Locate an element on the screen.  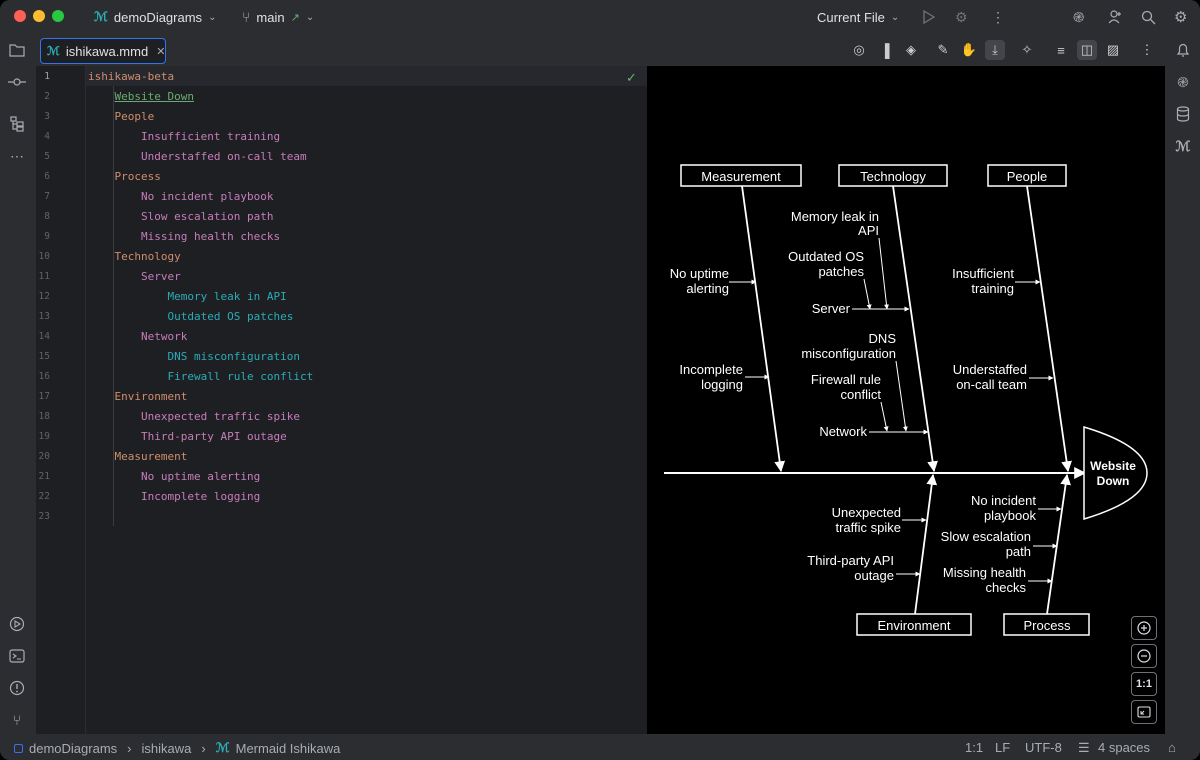
database-tool-button is located at coordinates (1183, 114).